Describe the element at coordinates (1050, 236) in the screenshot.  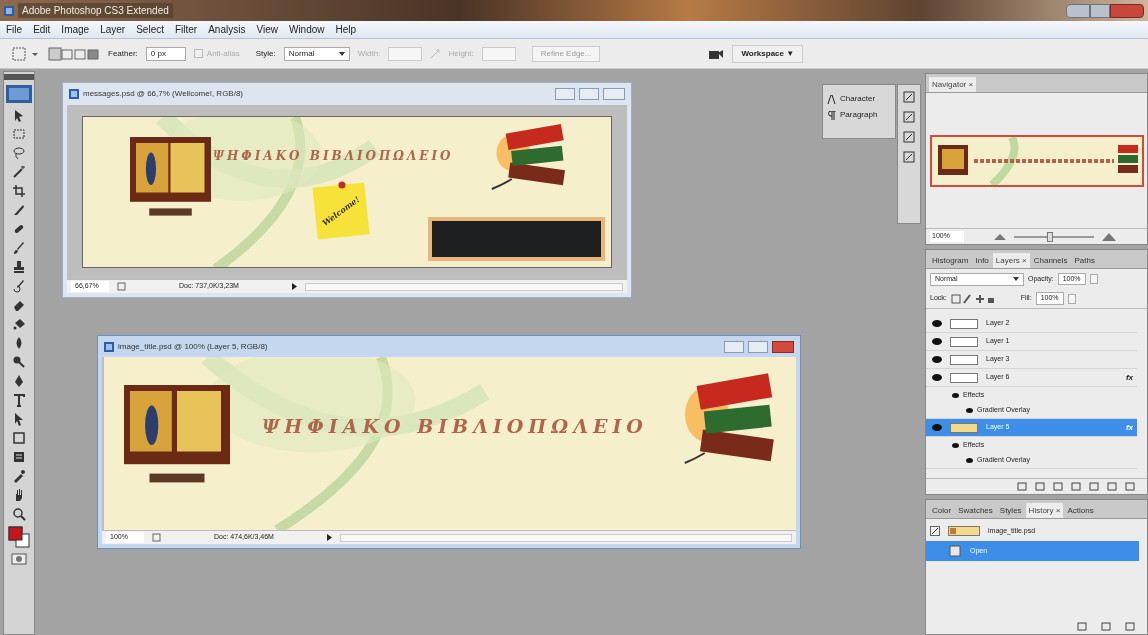
I see `slider-thumb` at that location.